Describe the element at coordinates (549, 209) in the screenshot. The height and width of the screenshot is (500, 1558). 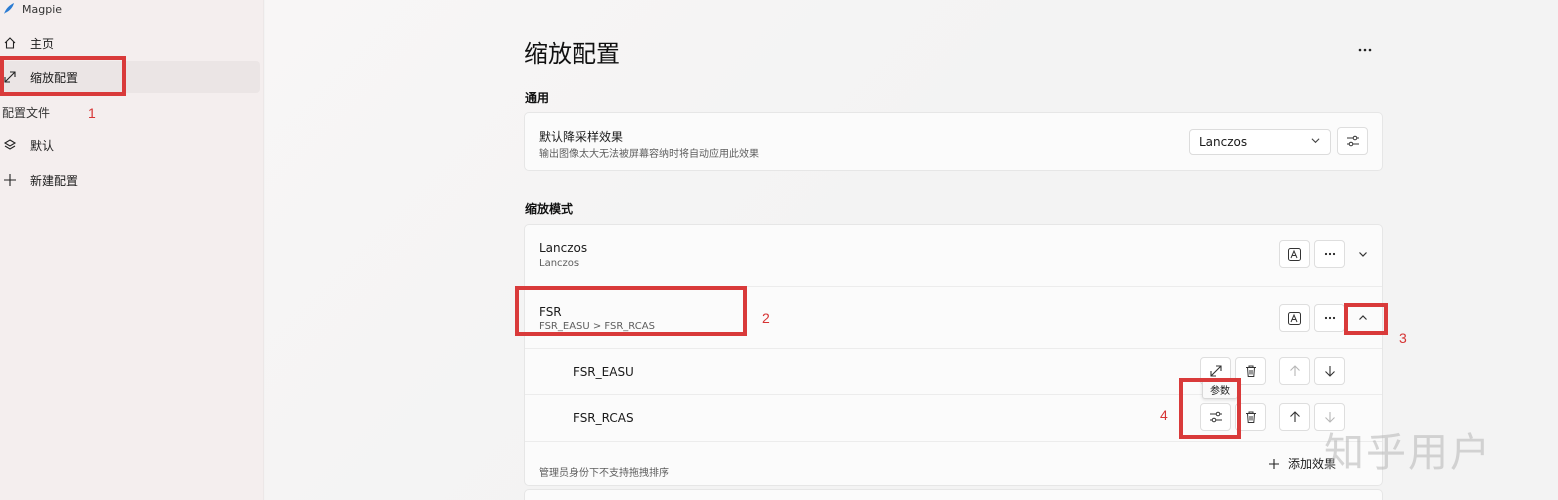
I see `modes-header: 缩放模式` at that location.